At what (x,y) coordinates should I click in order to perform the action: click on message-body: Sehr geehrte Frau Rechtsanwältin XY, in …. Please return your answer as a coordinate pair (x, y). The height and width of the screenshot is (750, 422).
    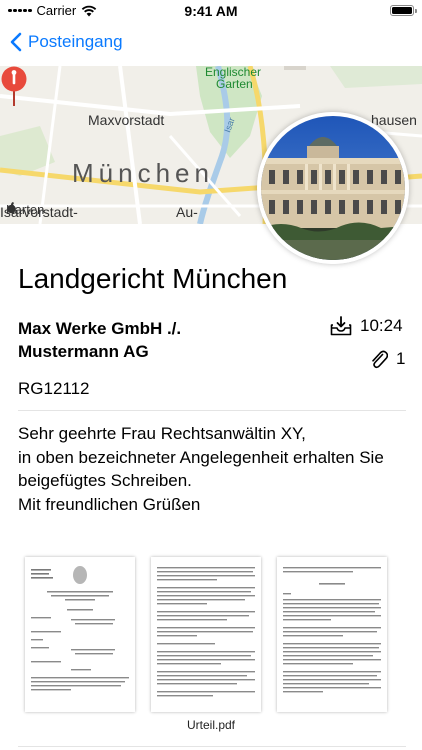
    Looking at the image, I should click on (201, 469).